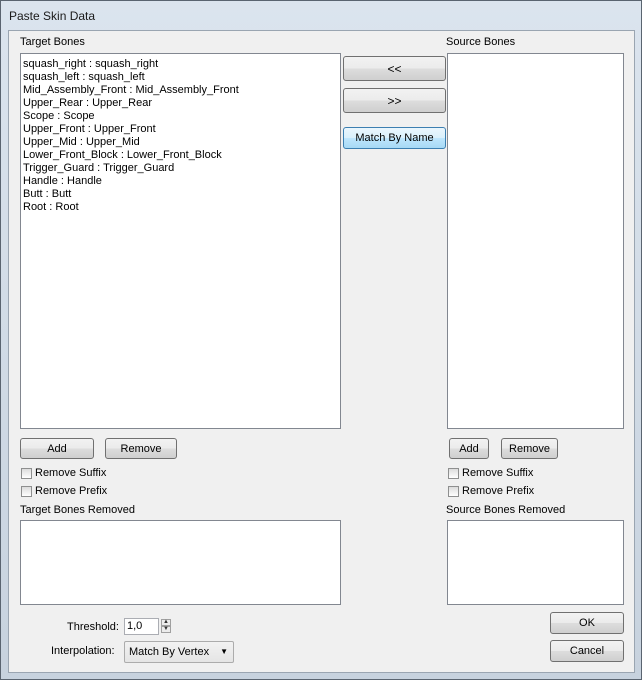  What do you see at coordinates (180, 194) in the screenshot?
I see `list-item: Butt` at bounding box center [180, 194].